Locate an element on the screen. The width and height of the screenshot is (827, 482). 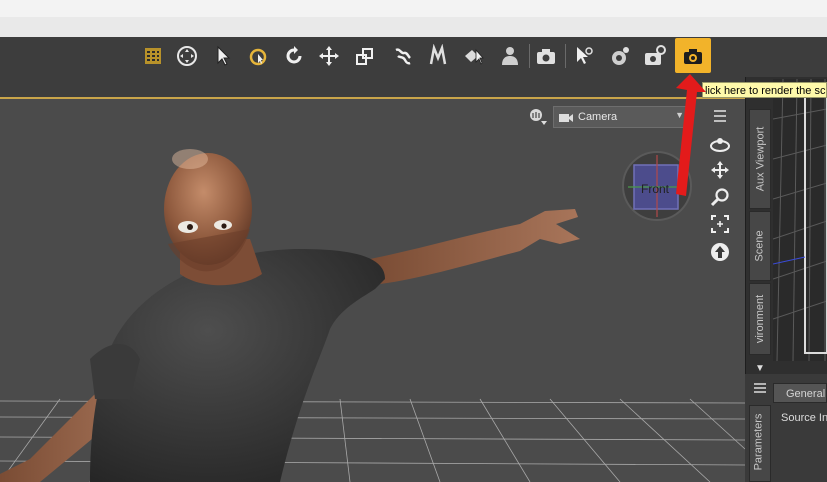
camera-select-label: Camera is located at coordinates (598, 117).